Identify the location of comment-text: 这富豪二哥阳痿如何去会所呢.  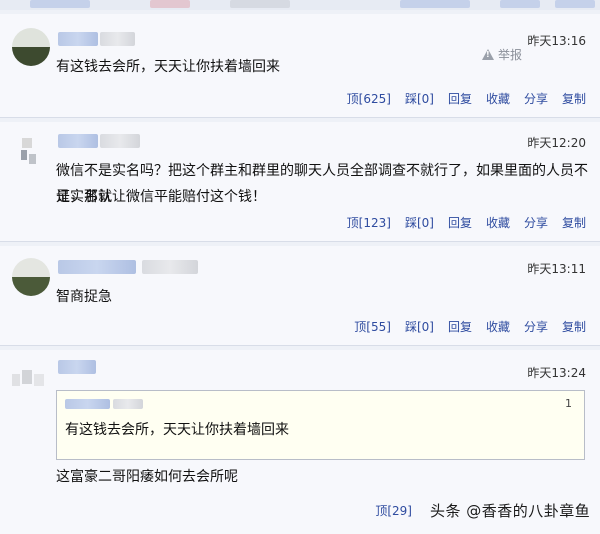
(147, 477).